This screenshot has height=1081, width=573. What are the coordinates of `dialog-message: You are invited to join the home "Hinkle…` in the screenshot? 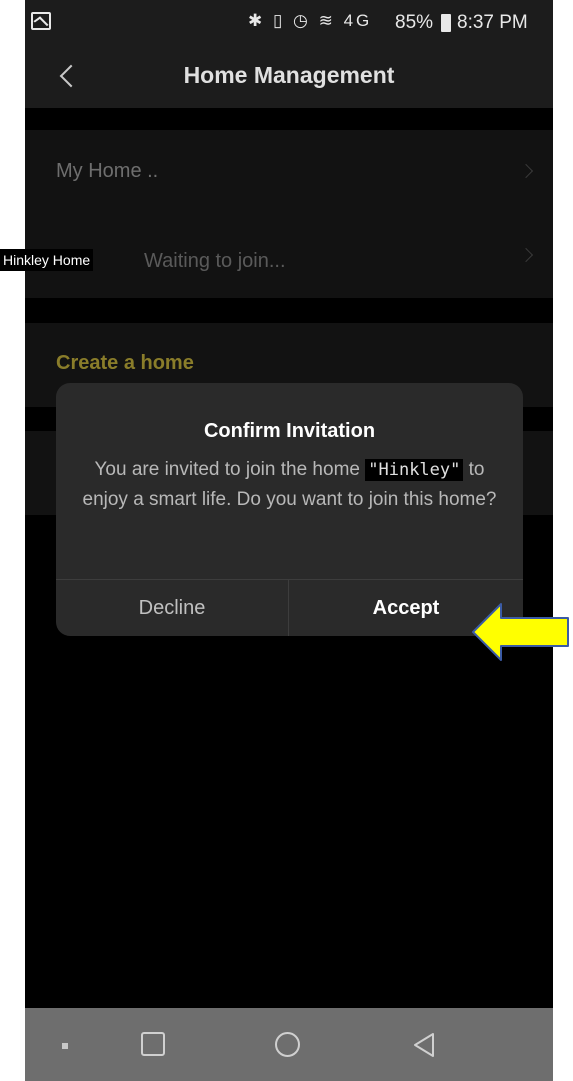 It's located at (289, 484).